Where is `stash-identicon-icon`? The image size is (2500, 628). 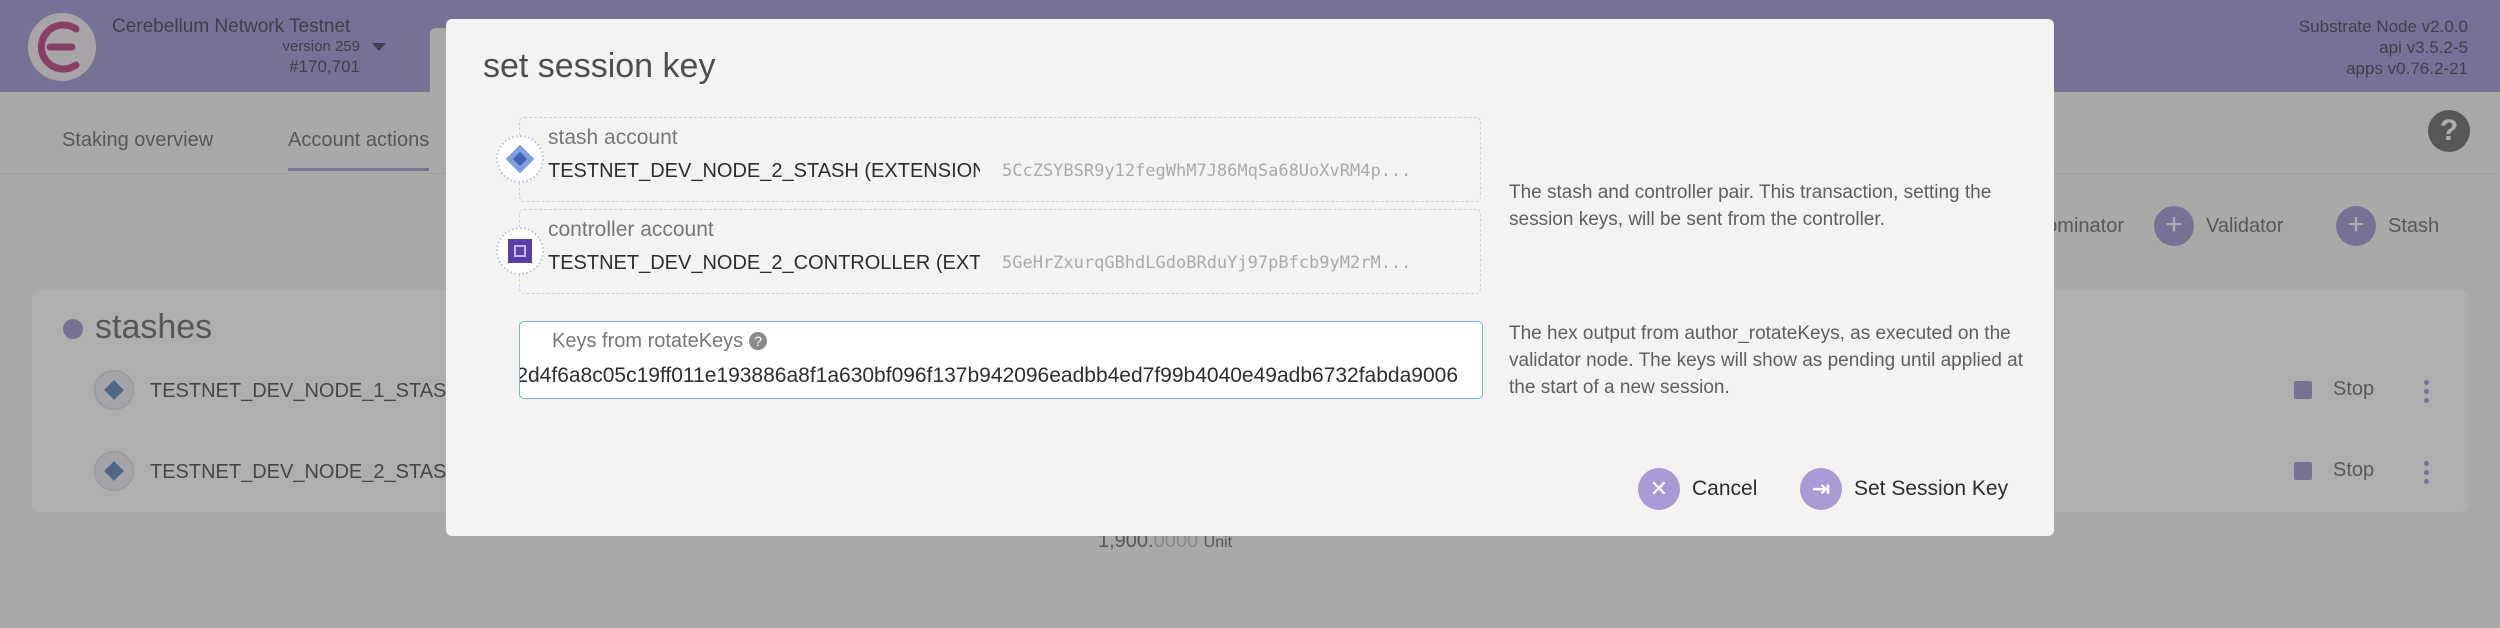 stash-identicon-icon is located at coordinates (520, 159).